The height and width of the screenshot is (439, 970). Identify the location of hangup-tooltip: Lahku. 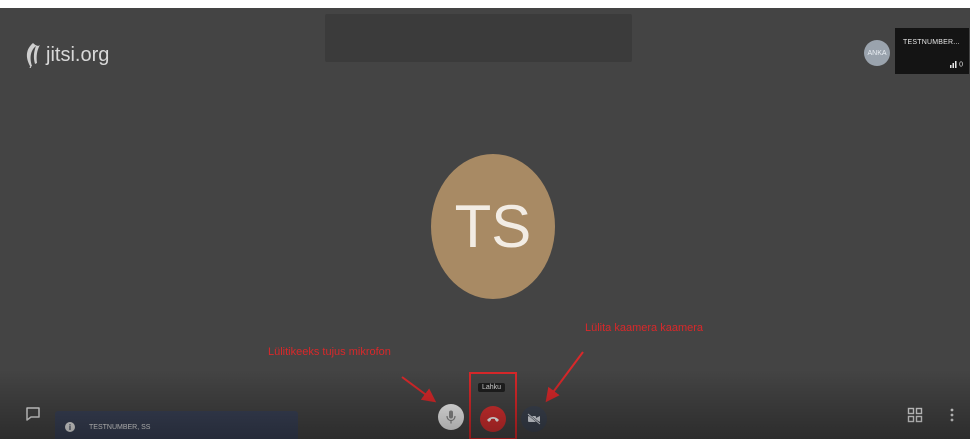
(492, 387).